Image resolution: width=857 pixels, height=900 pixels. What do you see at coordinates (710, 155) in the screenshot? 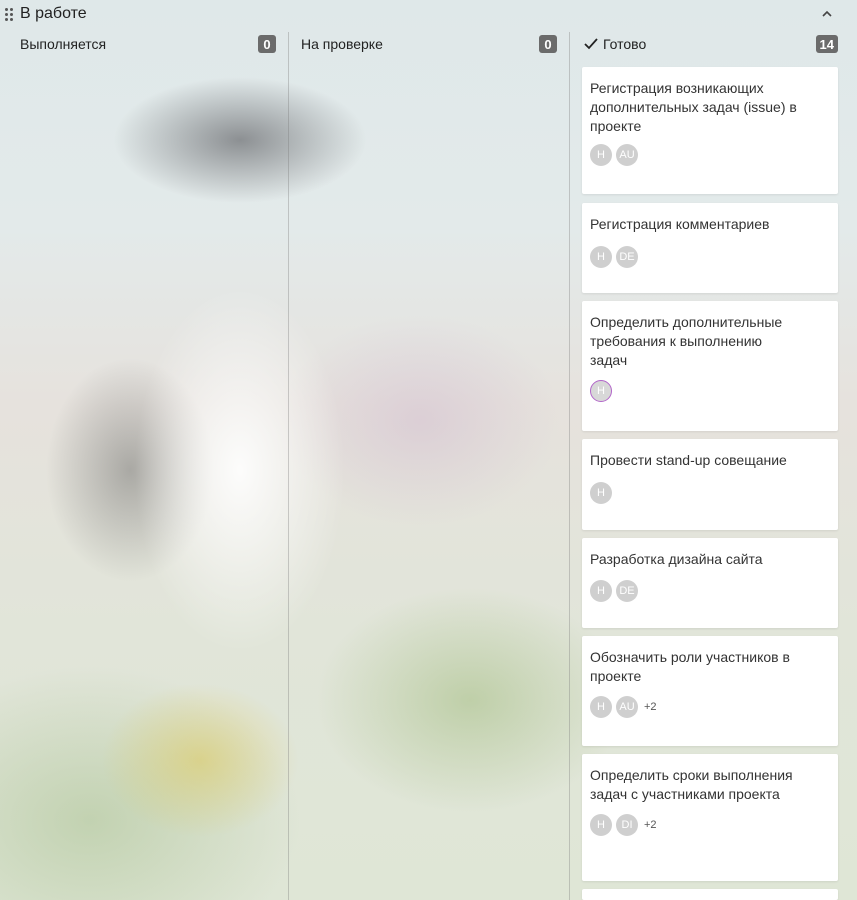
I see `assignee-list: H AU` at bounding box center [710, 155].